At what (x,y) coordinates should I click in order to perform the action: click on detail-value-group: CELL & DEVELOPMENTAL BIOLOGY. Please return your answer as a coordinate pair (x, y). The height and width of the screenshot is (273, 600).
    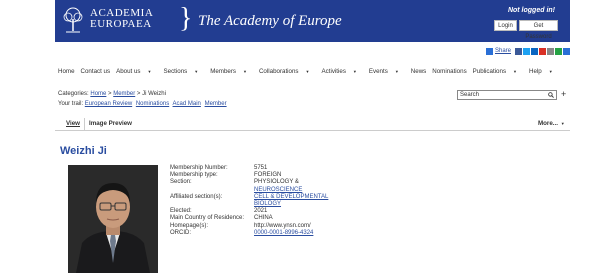
    Looking at the image, I should click on (309, 201).